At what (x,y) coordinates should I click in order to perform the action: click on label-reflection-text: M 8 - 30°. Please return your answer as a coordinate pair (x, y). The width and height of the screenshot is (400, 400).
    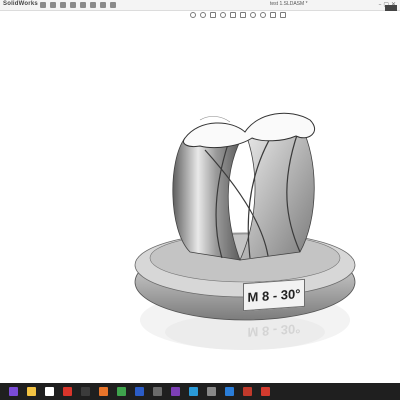
    Looking at the image, I should click on (274, 331).